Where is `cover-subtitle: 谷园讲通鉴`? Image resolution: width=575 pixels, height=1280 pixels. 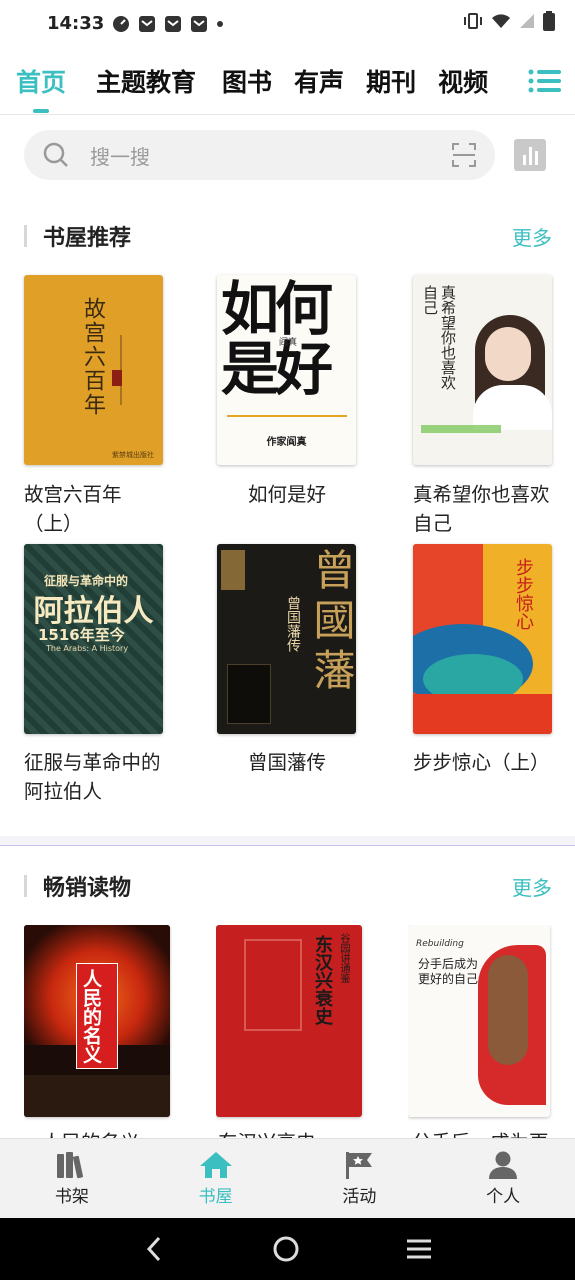 cover-subtitle: 谷园讲通鉴 is located at coordinates (343, 958).